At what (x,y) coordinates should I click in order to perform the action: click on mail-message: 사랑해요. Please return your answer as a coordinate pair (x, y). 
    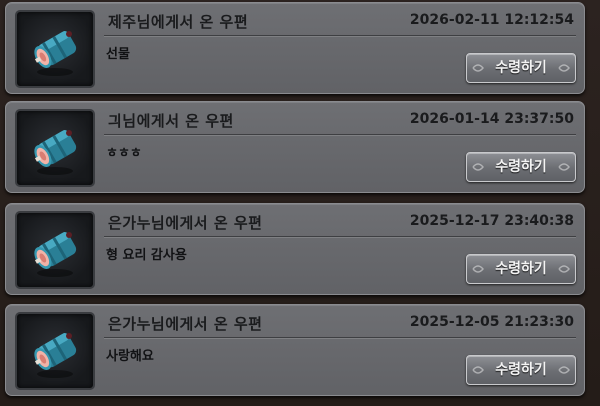
    Looking at the image, I should click on (130, 356).